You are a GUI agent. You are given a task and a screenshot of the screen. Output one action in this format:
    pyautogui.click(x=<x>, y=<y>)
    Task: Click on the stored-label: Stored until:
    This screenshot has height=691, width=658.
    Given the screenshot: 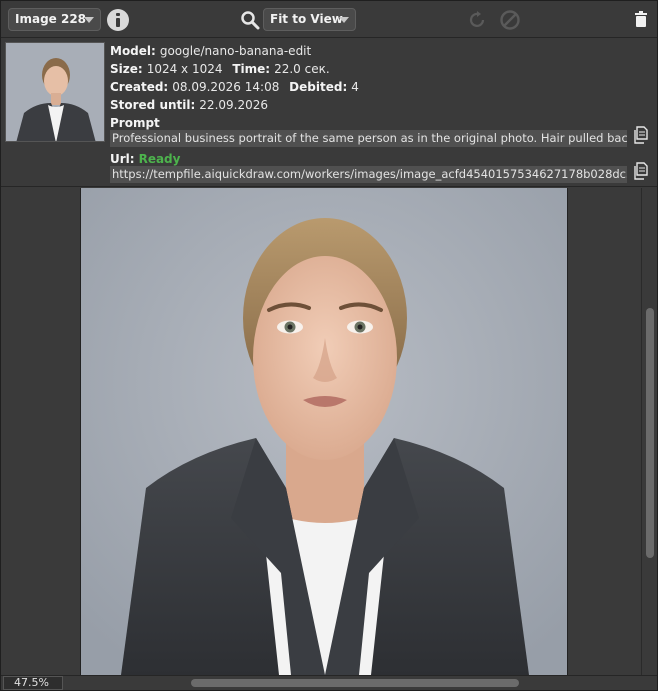 What is the action you would take?
    pyautogui.click(x=153, y=105)
    